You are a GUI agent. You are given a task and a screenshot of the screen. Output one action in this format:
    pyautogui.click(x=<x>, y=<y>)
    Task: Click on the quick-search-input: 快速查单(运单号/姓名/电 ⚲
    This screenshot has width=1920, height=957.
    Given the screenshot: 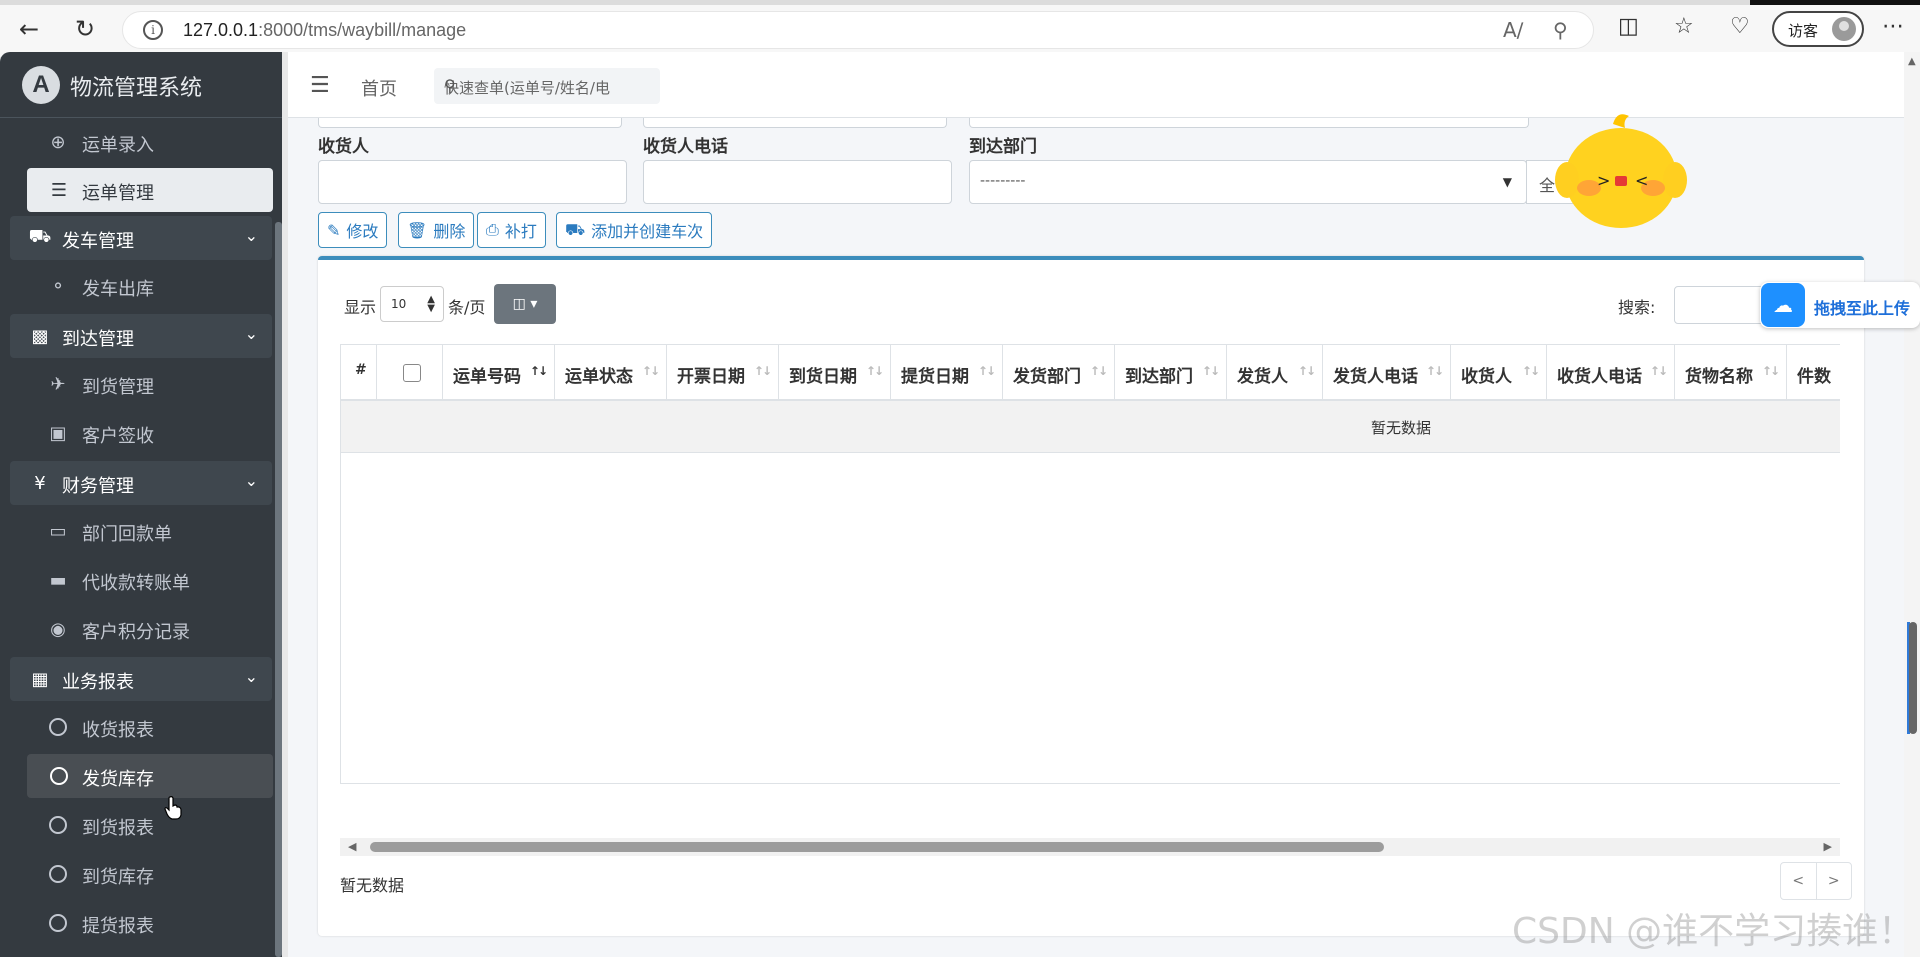 What is the action you would take?
    pyautogui.click(x=547, y=86)
    